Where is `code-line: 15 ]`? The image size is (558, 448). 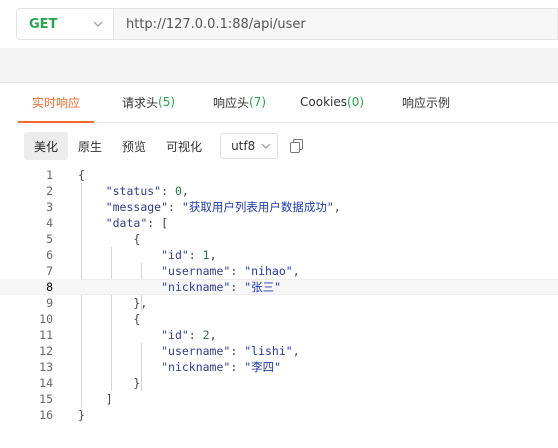 code-line: 15 ] is located at coordinates (279, 399).